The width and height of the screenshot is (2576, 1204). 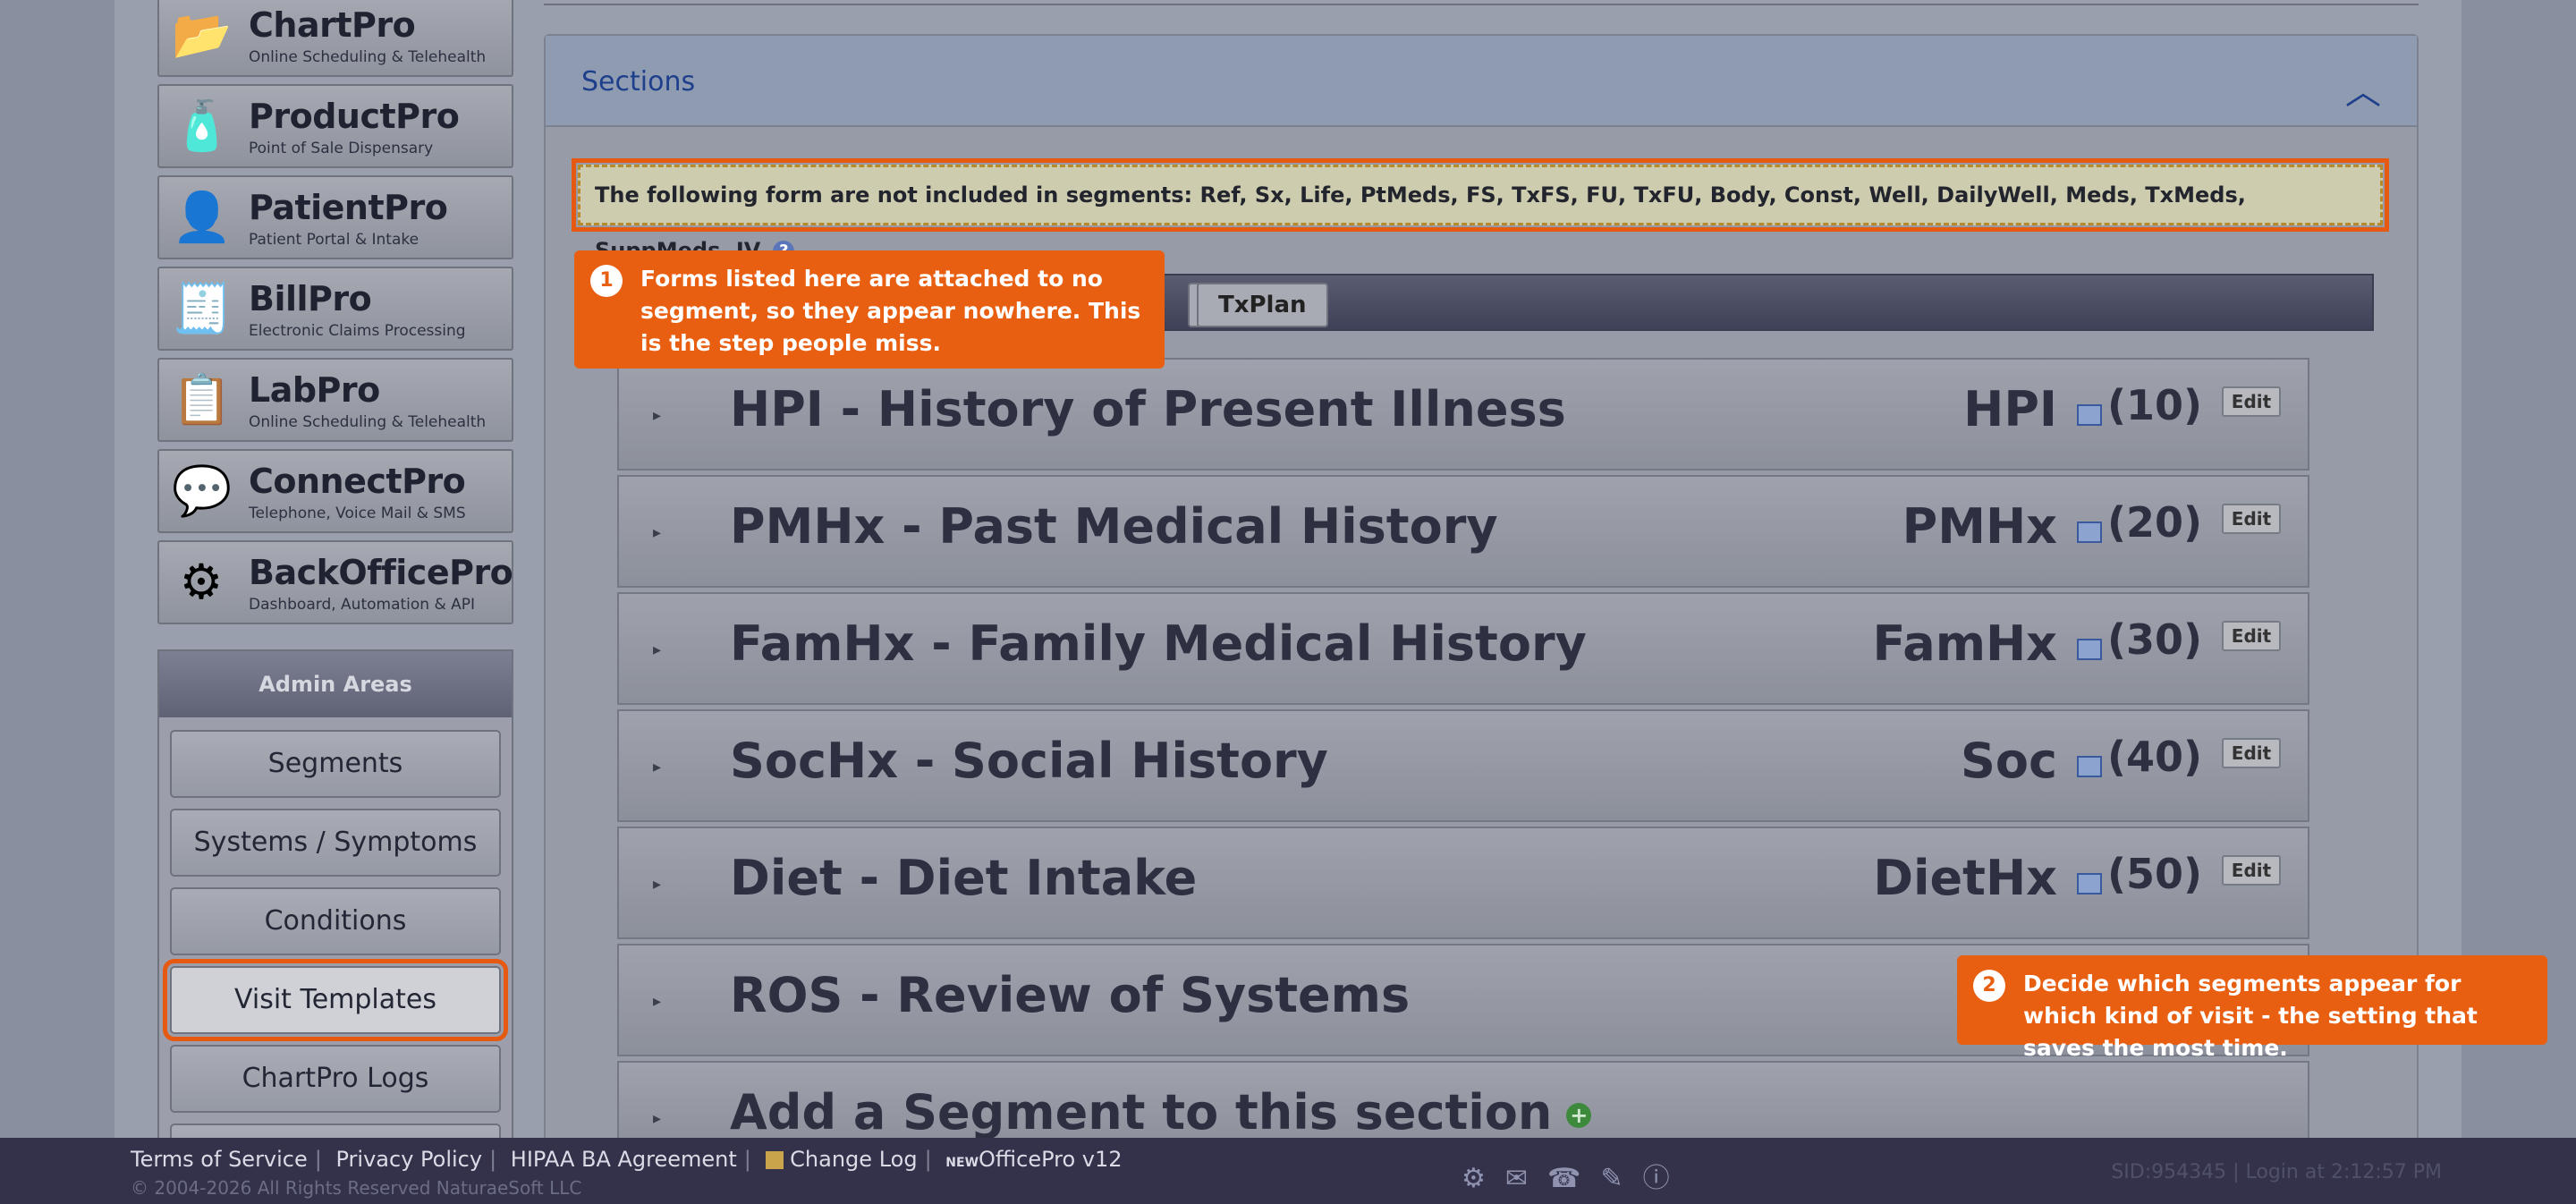 What do you see at coordinates (409, 1160) in the screenshot?
I see `privacy-link: Privacy Policy` at bounding box center [409, 1160].